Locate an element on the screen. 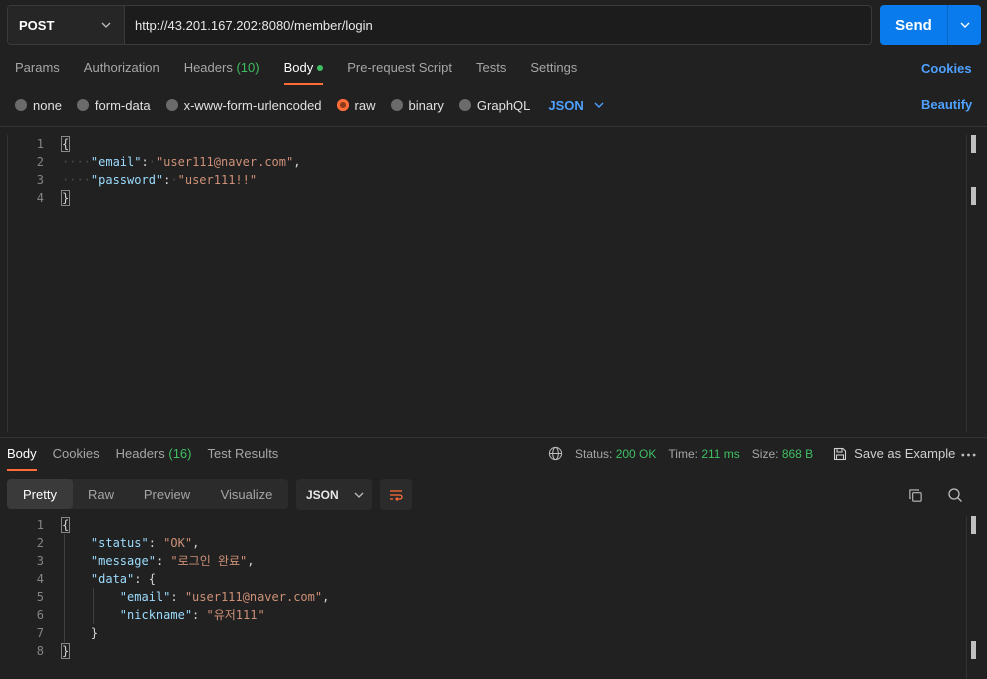 This screenshot has height=679, width=987. tab-label: Tests is located at coordinates (491, 67).